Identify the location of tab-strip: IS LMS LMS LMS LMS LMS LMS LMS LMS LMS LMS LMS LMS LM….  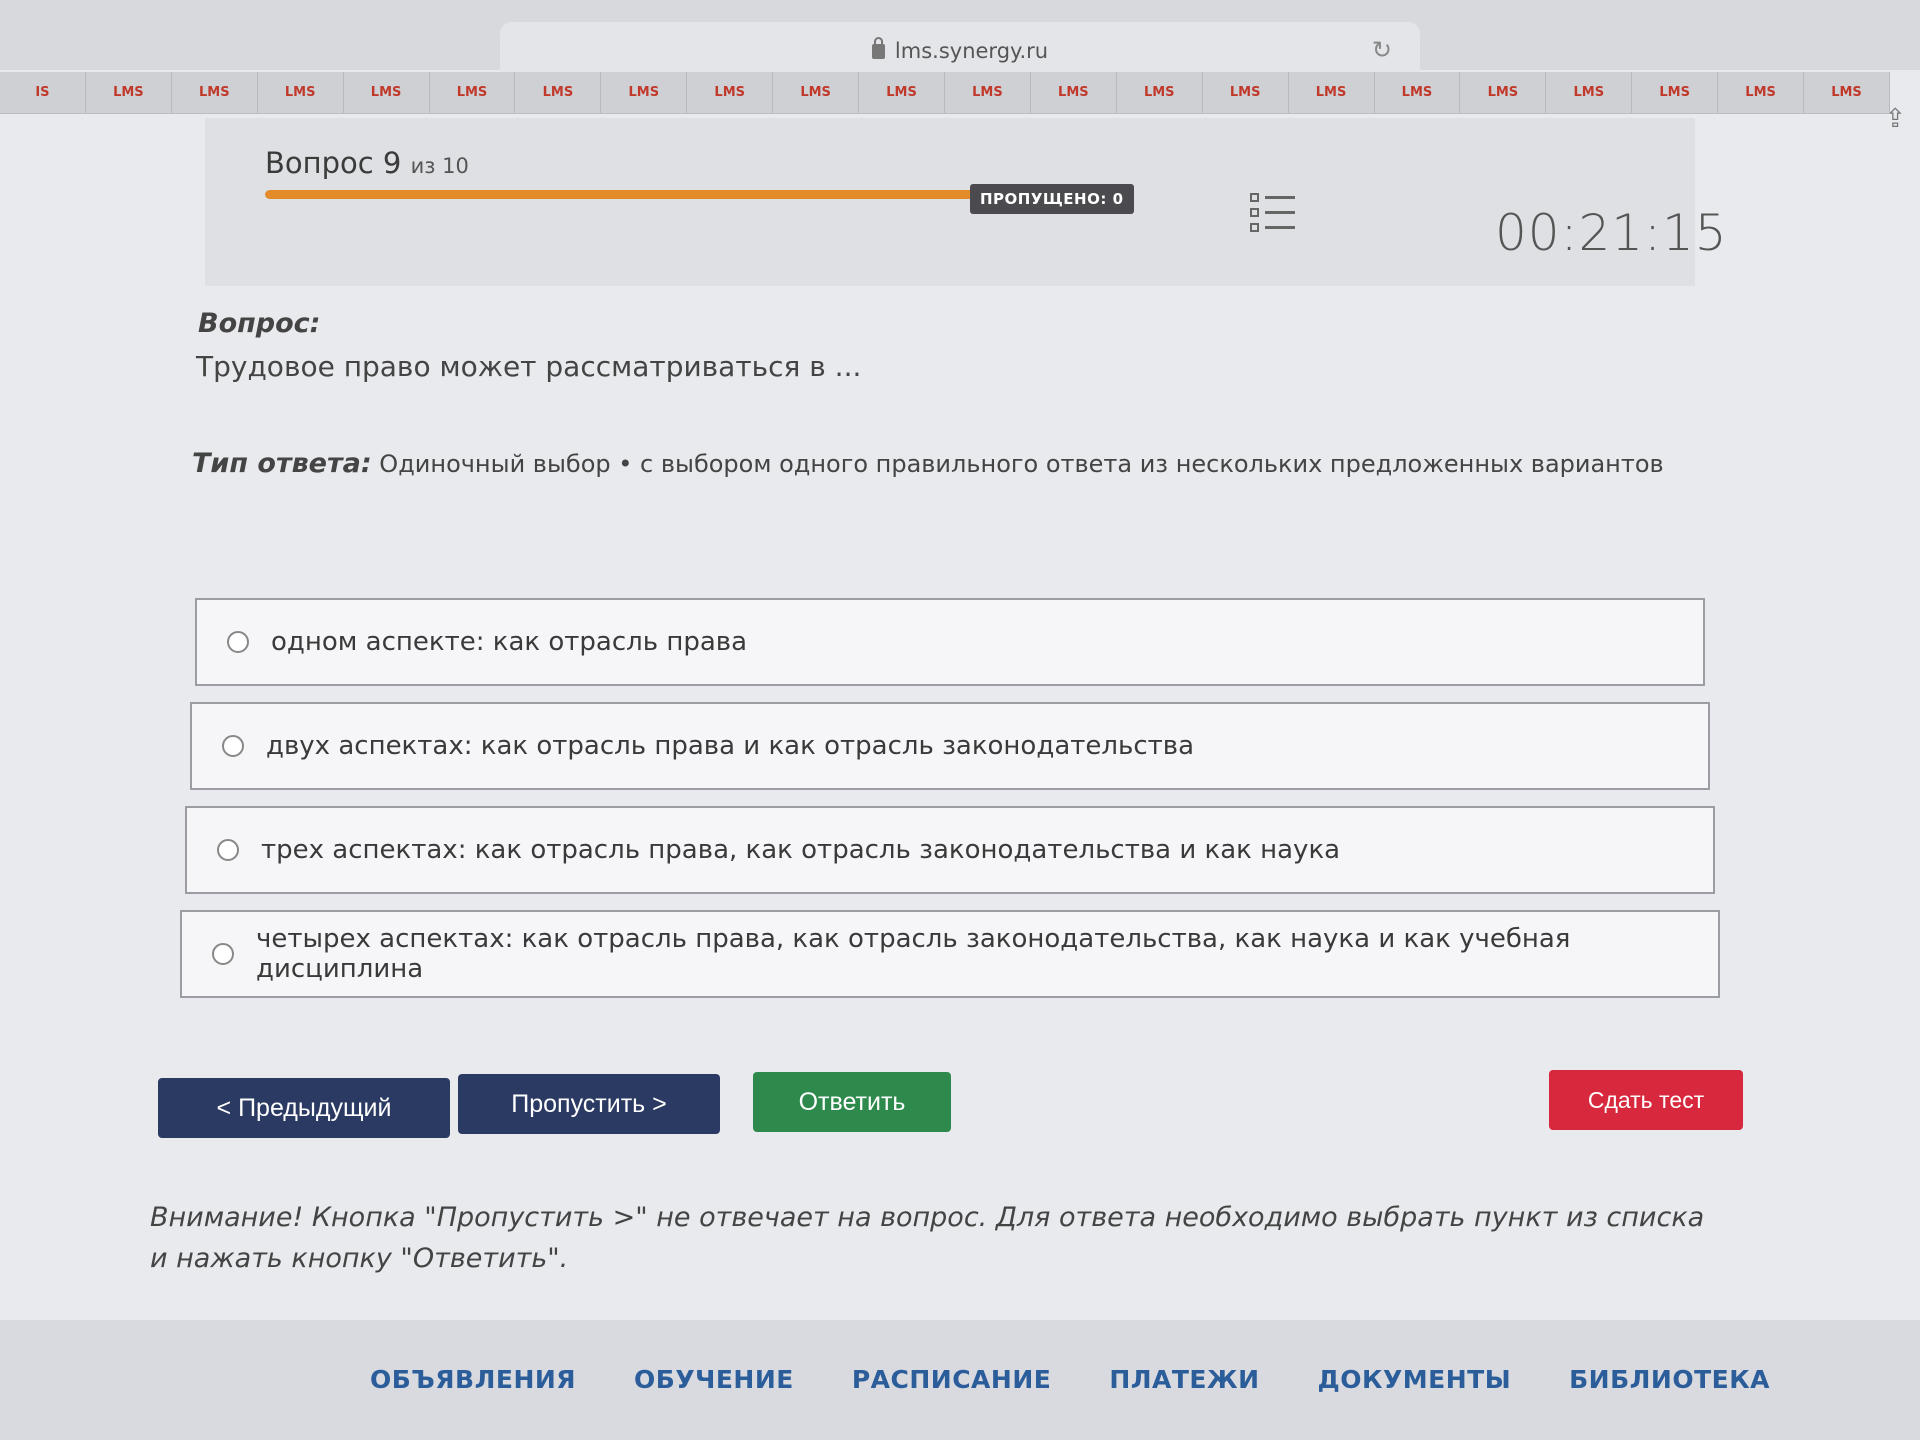
(945, 93).